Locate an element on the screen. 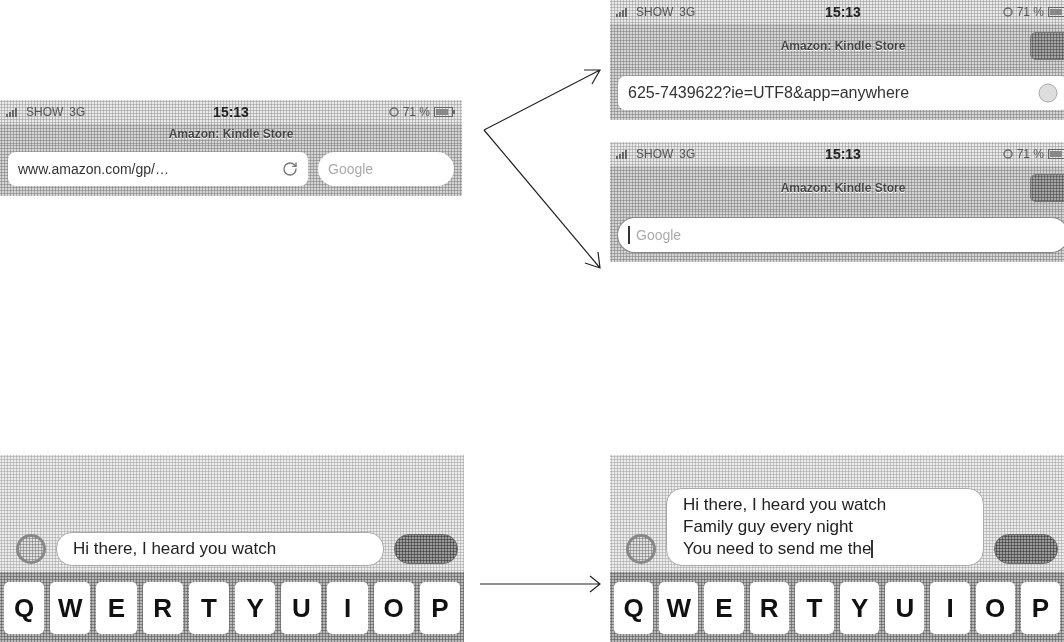 The height and width of the screenshot is (642, 1064). reload-icon is located at coordinates (290, 169).